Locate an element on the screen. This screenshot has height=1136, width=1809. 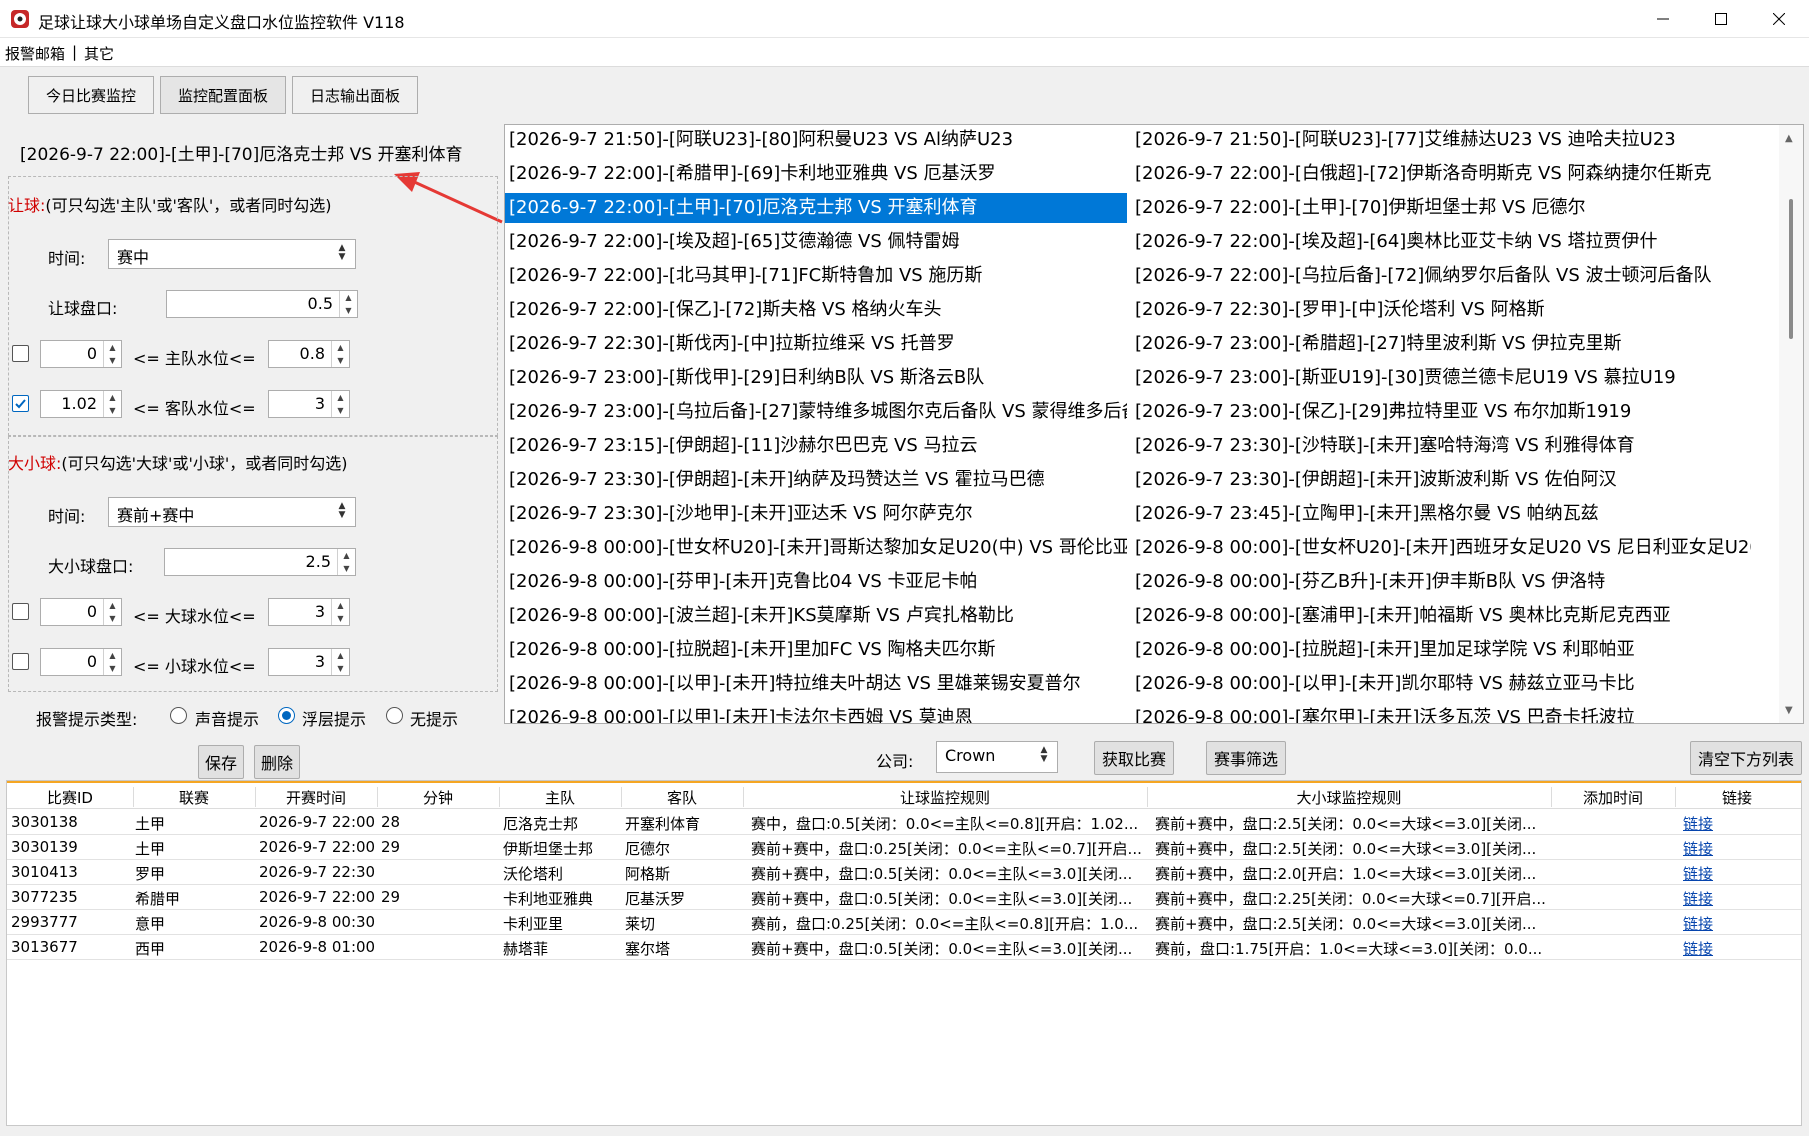
home-odds-min-spinner: 0 ▲ ▼ is located at coordinates (81, 354).